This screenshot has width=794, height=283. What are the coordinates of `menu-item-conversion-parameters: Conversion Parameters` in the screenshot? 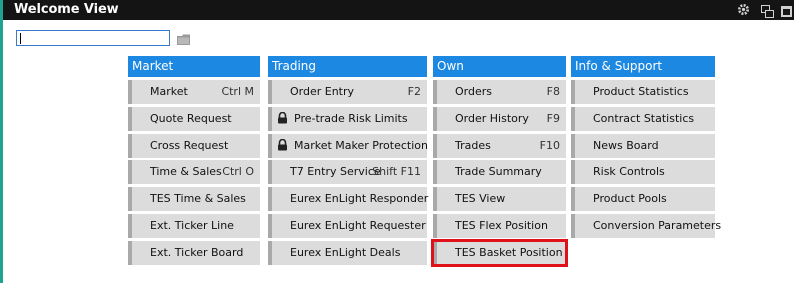 It's located at (646, 225).